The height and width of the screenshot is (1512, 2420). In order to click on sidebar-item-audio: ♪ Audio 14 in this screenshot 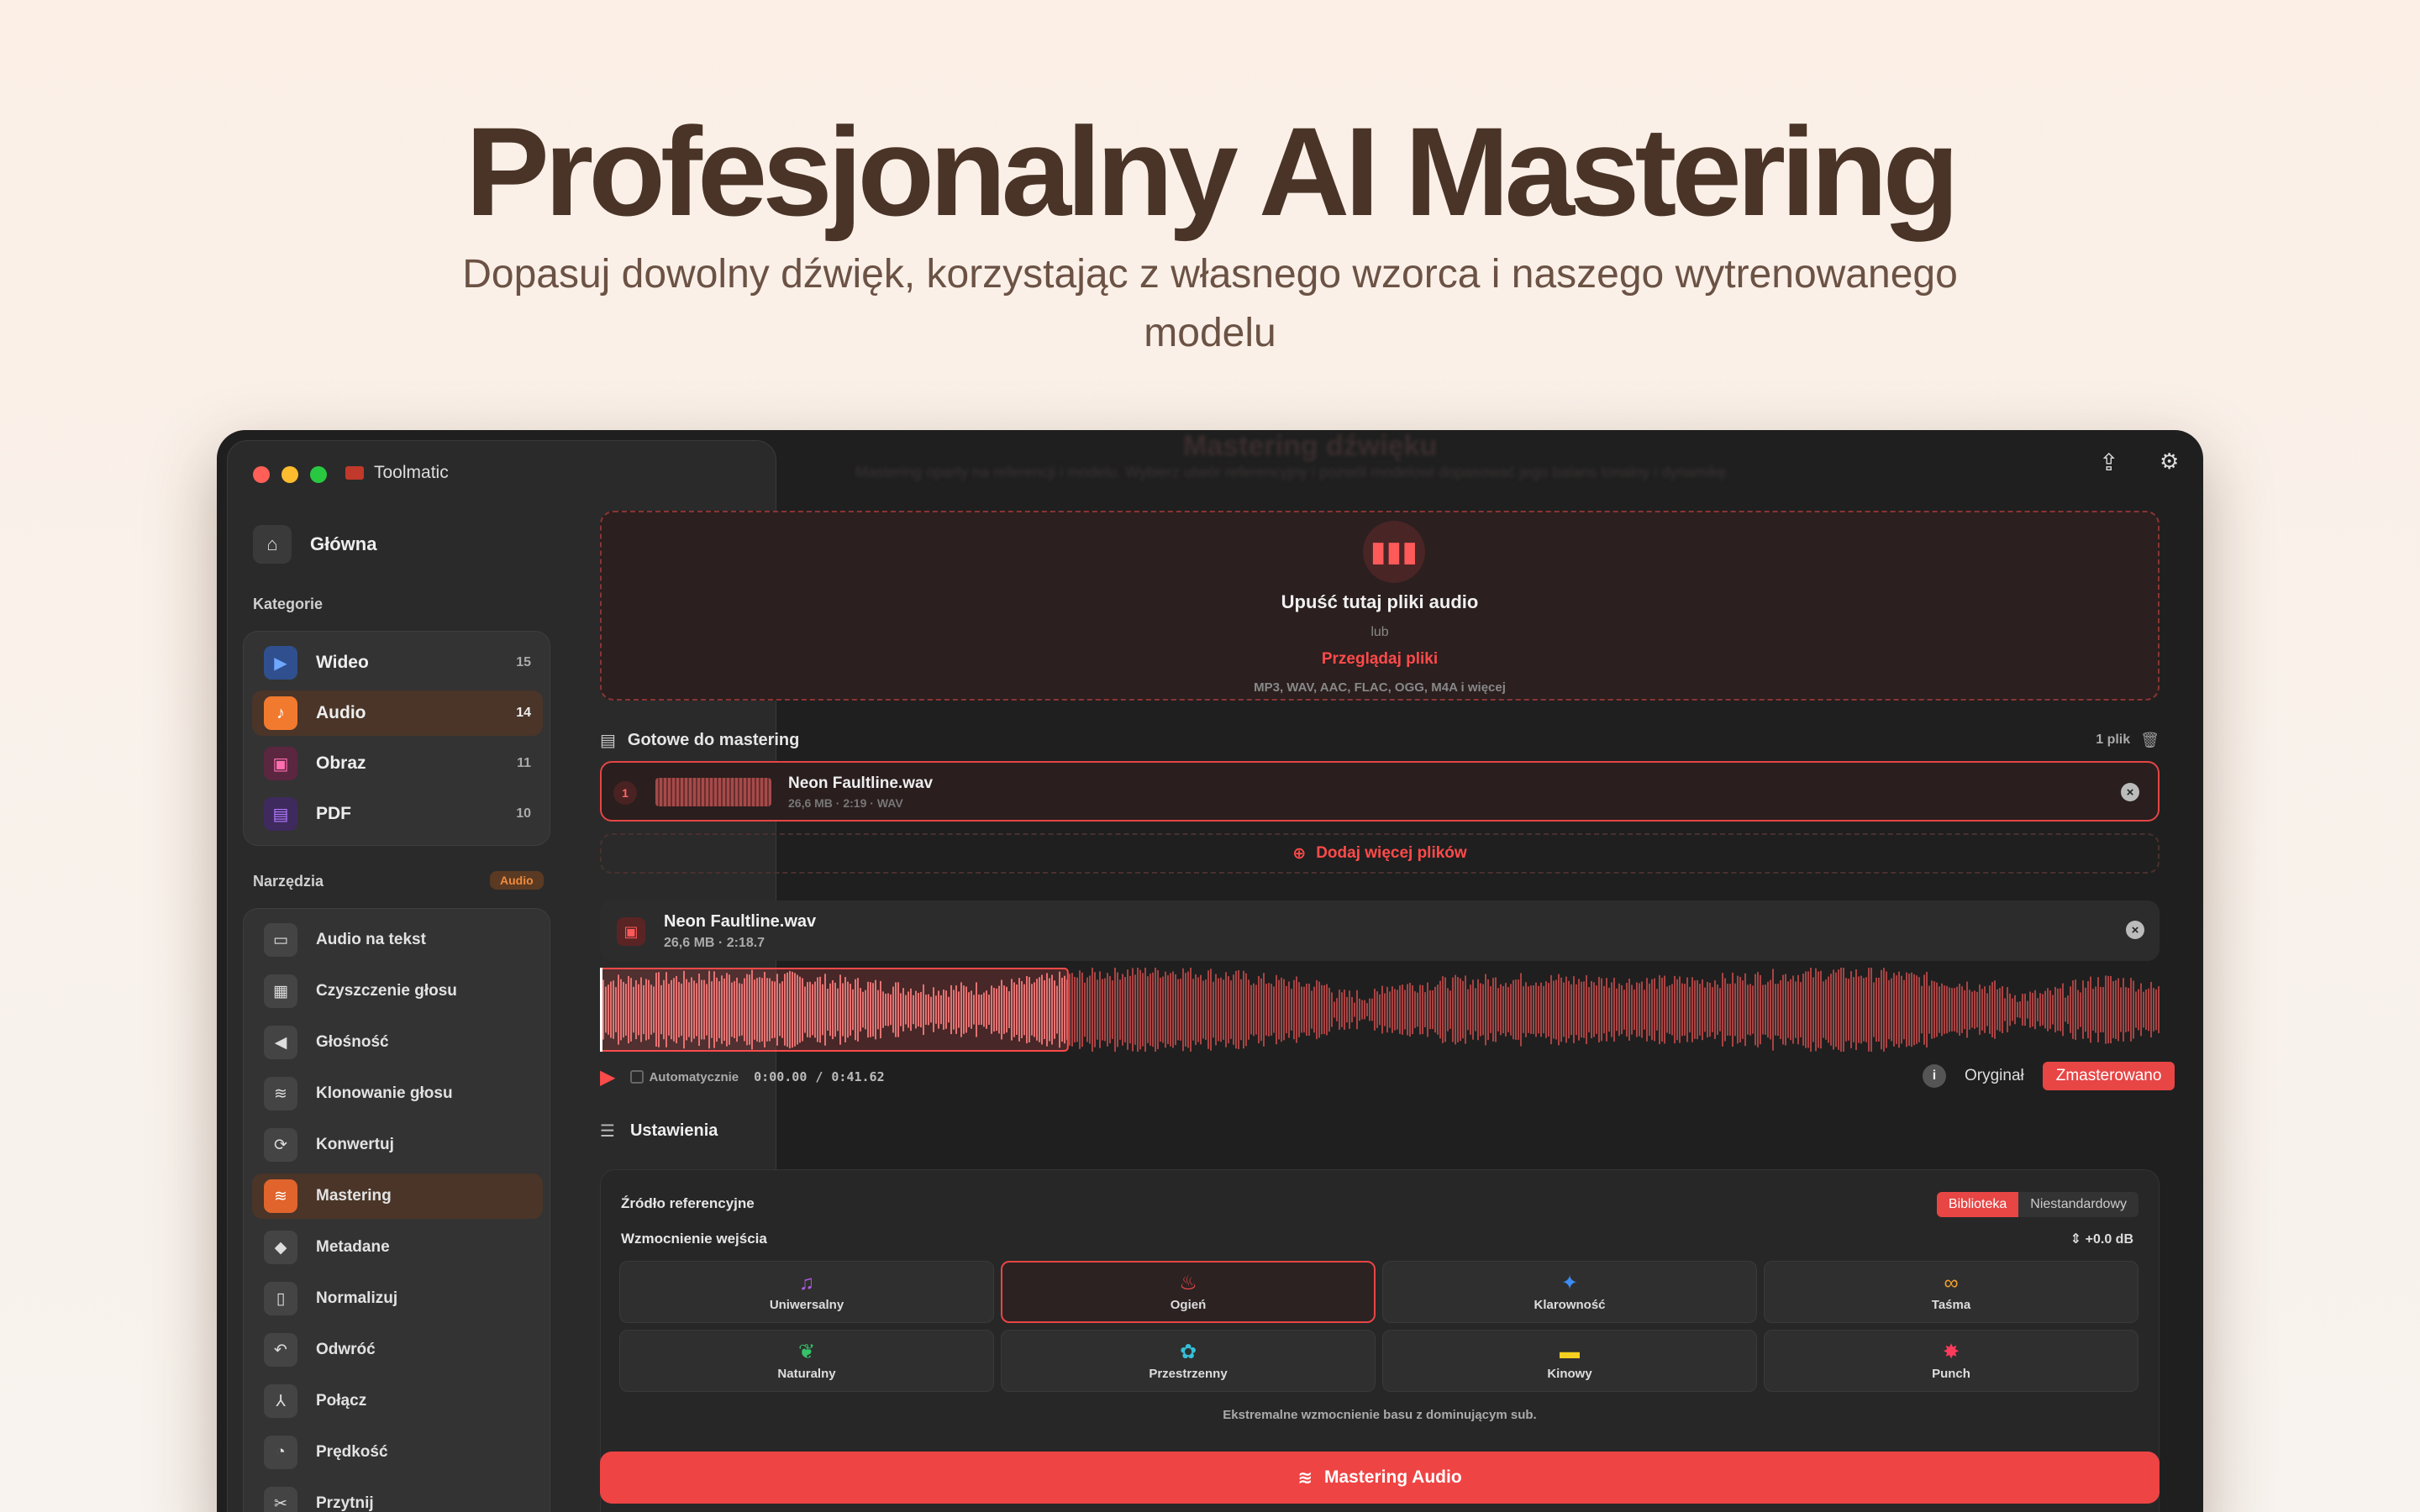, I will do `click(397, 713)`.